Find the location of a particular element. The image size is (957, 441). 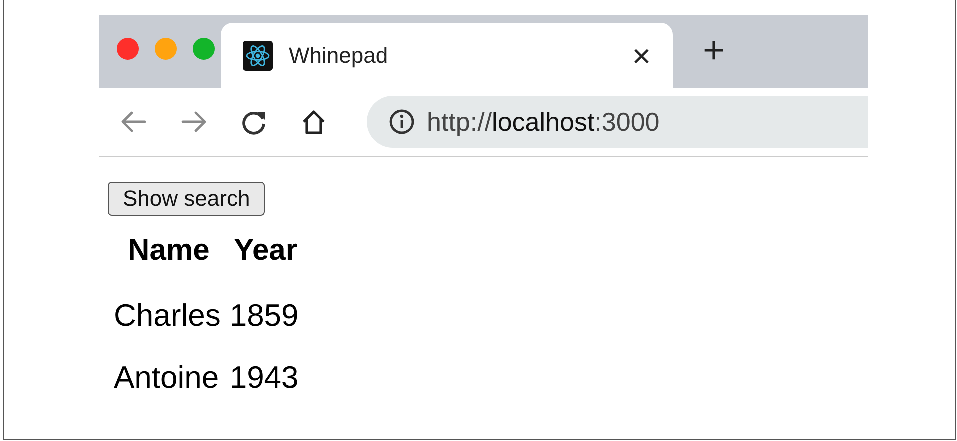

close-tab-button: × is located at coordinates (641, 56).